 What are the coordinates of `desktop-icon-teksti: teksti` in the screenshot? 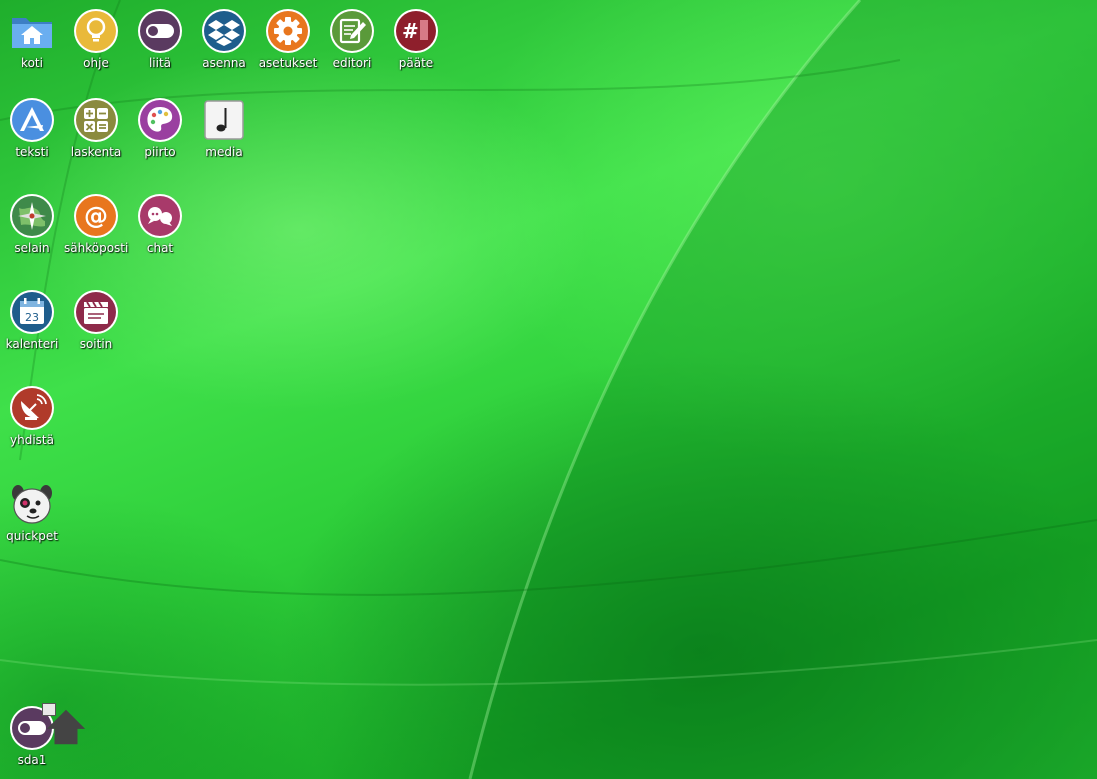 It's located at (32, 128).